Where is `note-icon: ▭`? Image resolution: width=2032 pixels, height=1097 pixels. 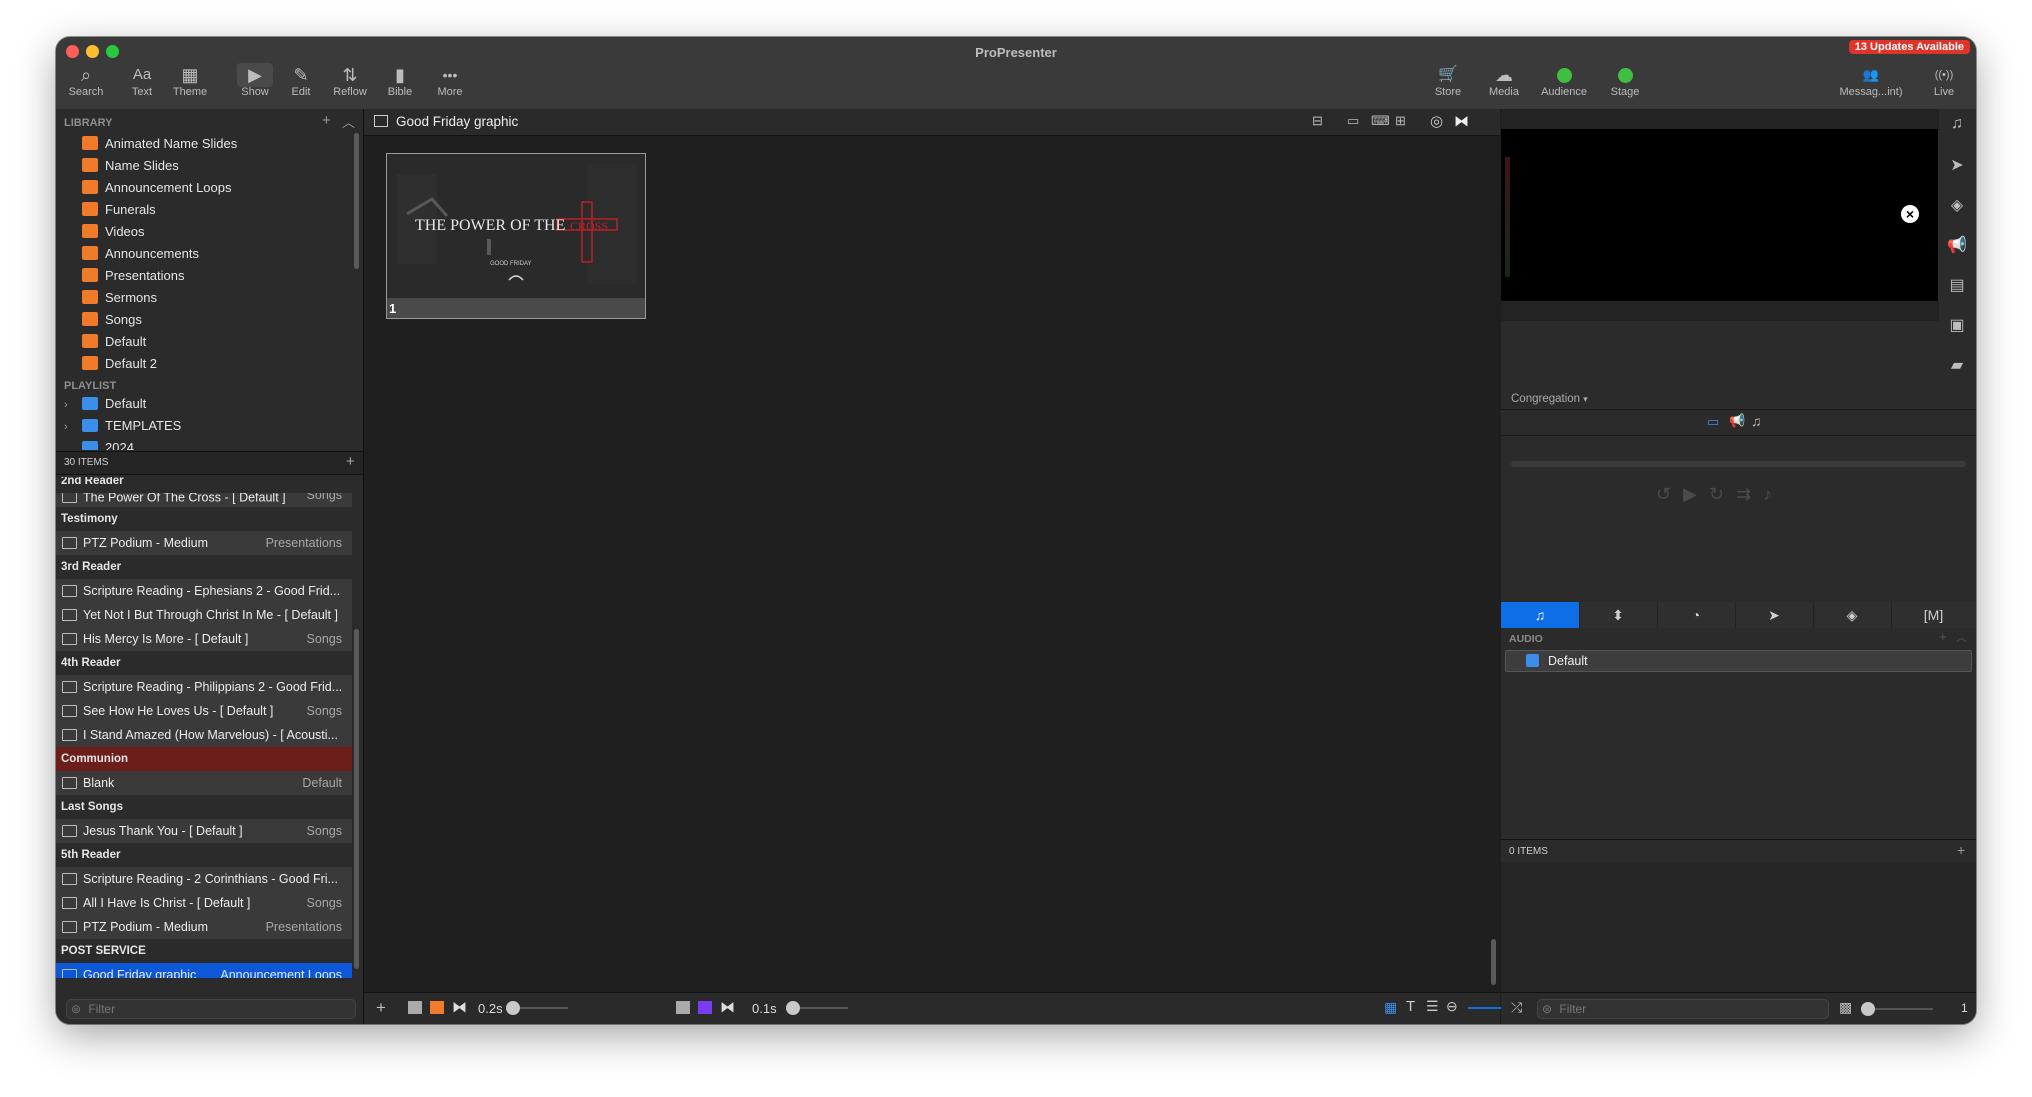 note-icon: ▭ is located at coordinates (1353, 121).